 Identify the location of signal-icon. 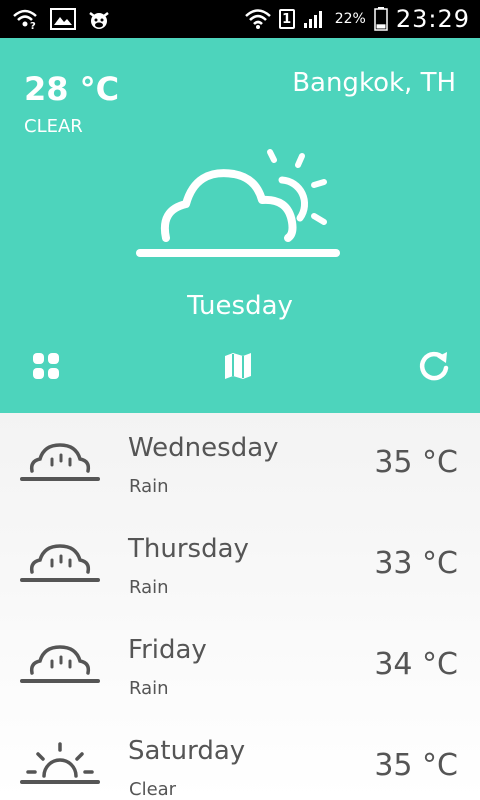
(315, 19).